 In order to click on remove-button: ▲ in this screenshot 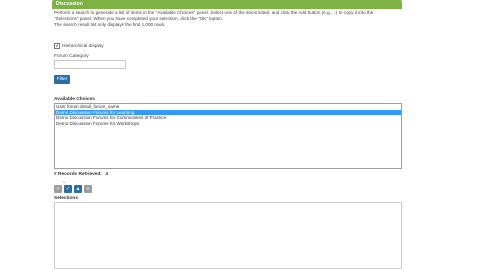, I will do `click(78, 189)`.